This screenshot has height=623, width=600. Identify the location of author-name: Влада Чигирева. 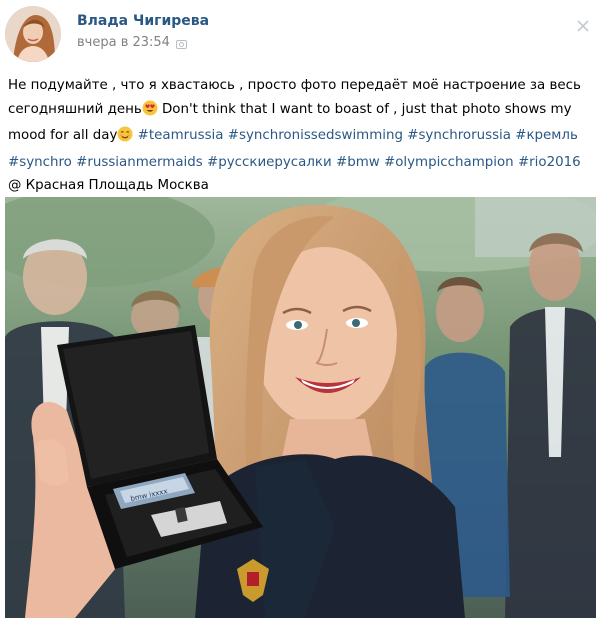
(143, 21).